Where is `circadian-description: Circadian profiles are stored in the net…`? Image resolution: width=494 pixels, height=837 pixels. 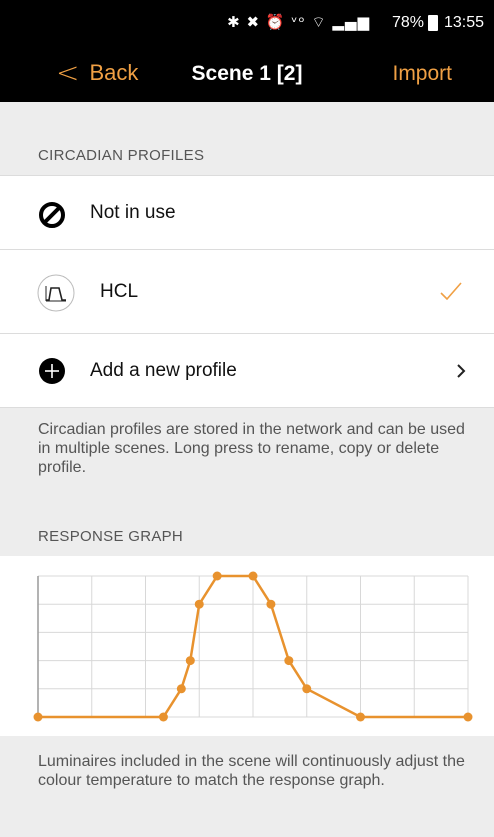 circadian-description: Circadian profiles are stored in the net… is located at coordinates (251, 448).